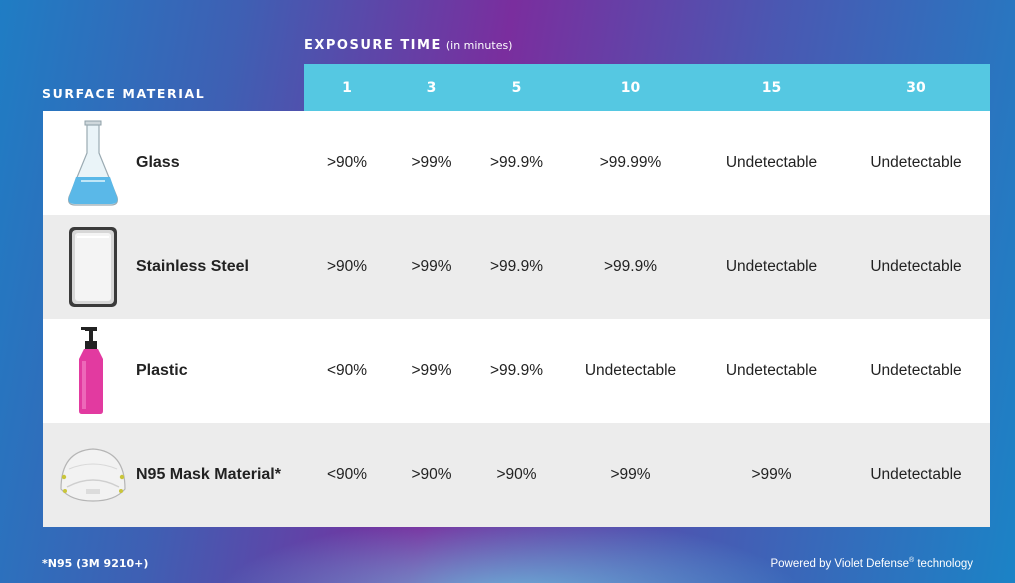 This screenshot has height=583, width=1015. Describe the element at coordinates (158, 162) in the screenshot. I see `material-name: Glass` at that location.